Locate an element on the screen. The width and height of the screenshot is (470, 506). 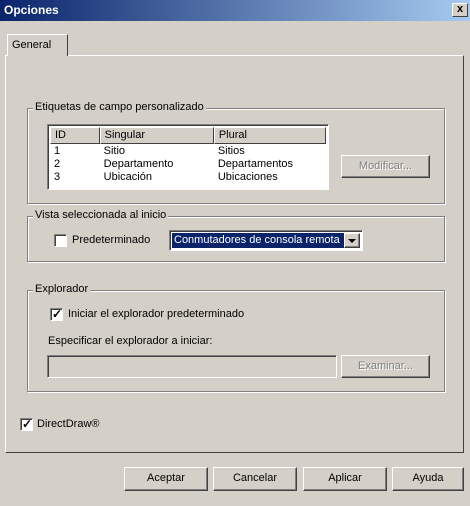
ok-button: Aceptar is located at coordinates (166, 479).